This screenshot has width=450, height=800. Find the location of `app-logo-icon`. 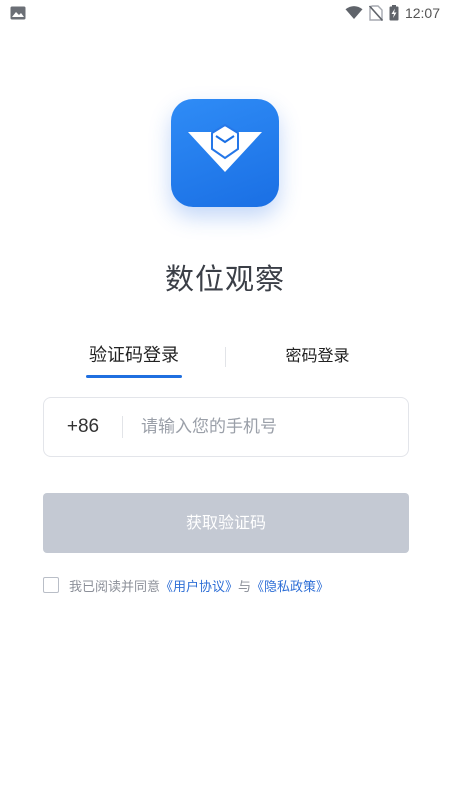

app-logo-icon is located at coordinates (225, 153).